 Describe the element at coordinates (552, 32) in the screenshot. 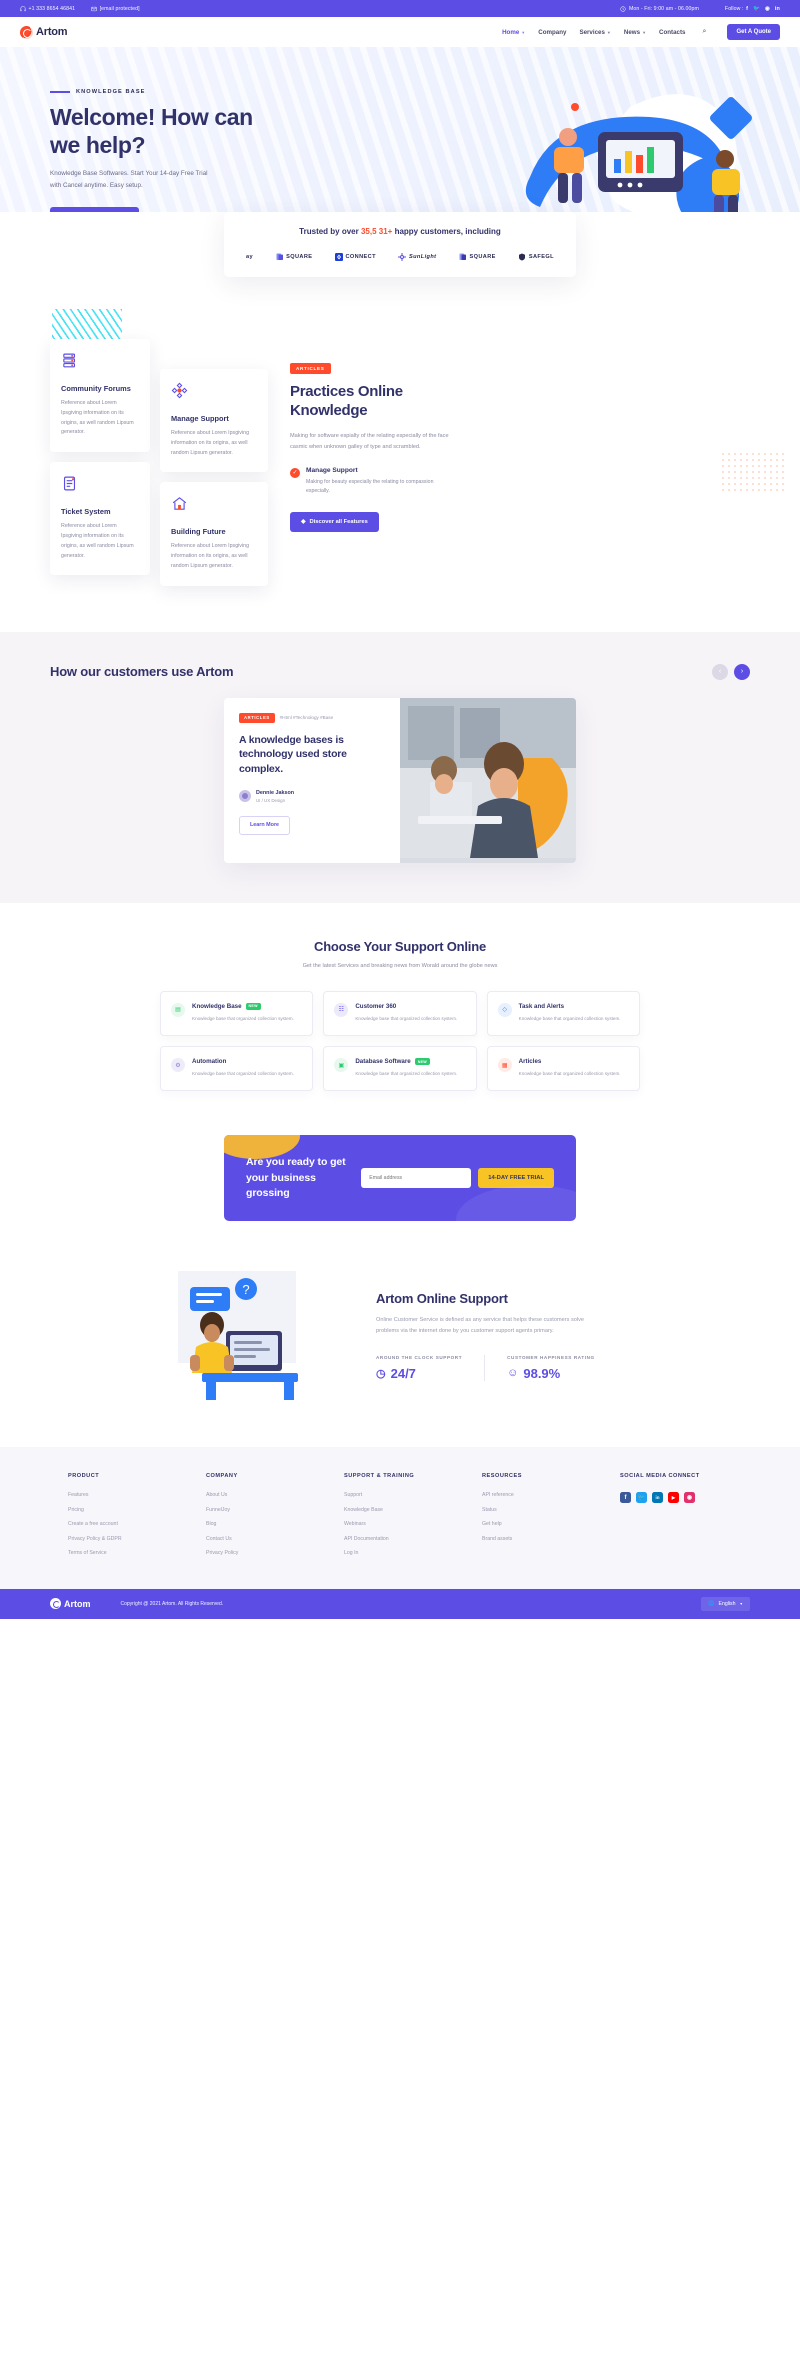

I see `nav-item-company: Company` at that location.